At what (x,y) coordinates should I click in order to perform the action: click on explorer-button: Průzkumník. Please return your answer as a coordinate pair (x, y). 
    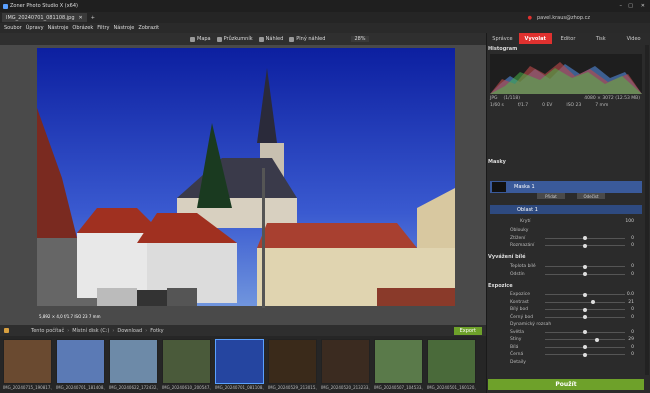
    Looking at the image, I should click on (234, 39).